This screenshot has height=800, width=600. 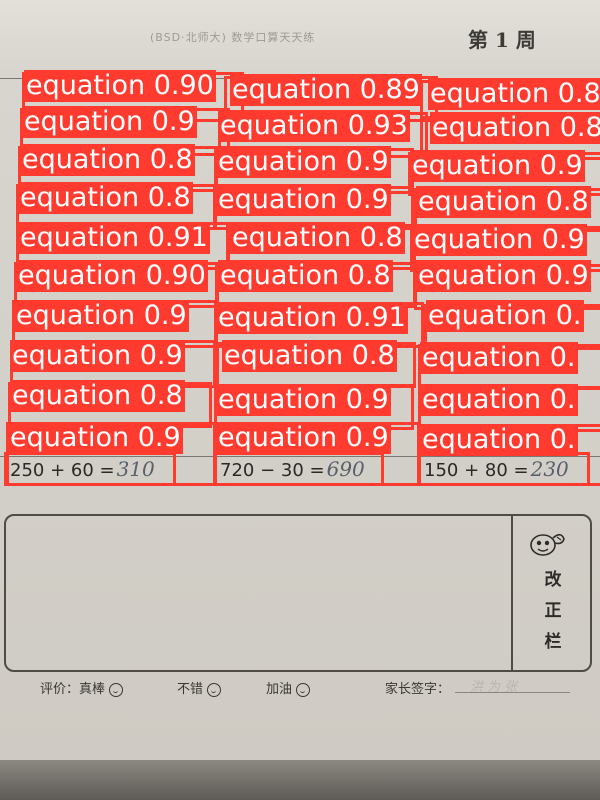 What do you see at coordinates (314, 126) in the screenshot?
I see `detection-tag: equation 0.93` at bounding box center [314, 126].